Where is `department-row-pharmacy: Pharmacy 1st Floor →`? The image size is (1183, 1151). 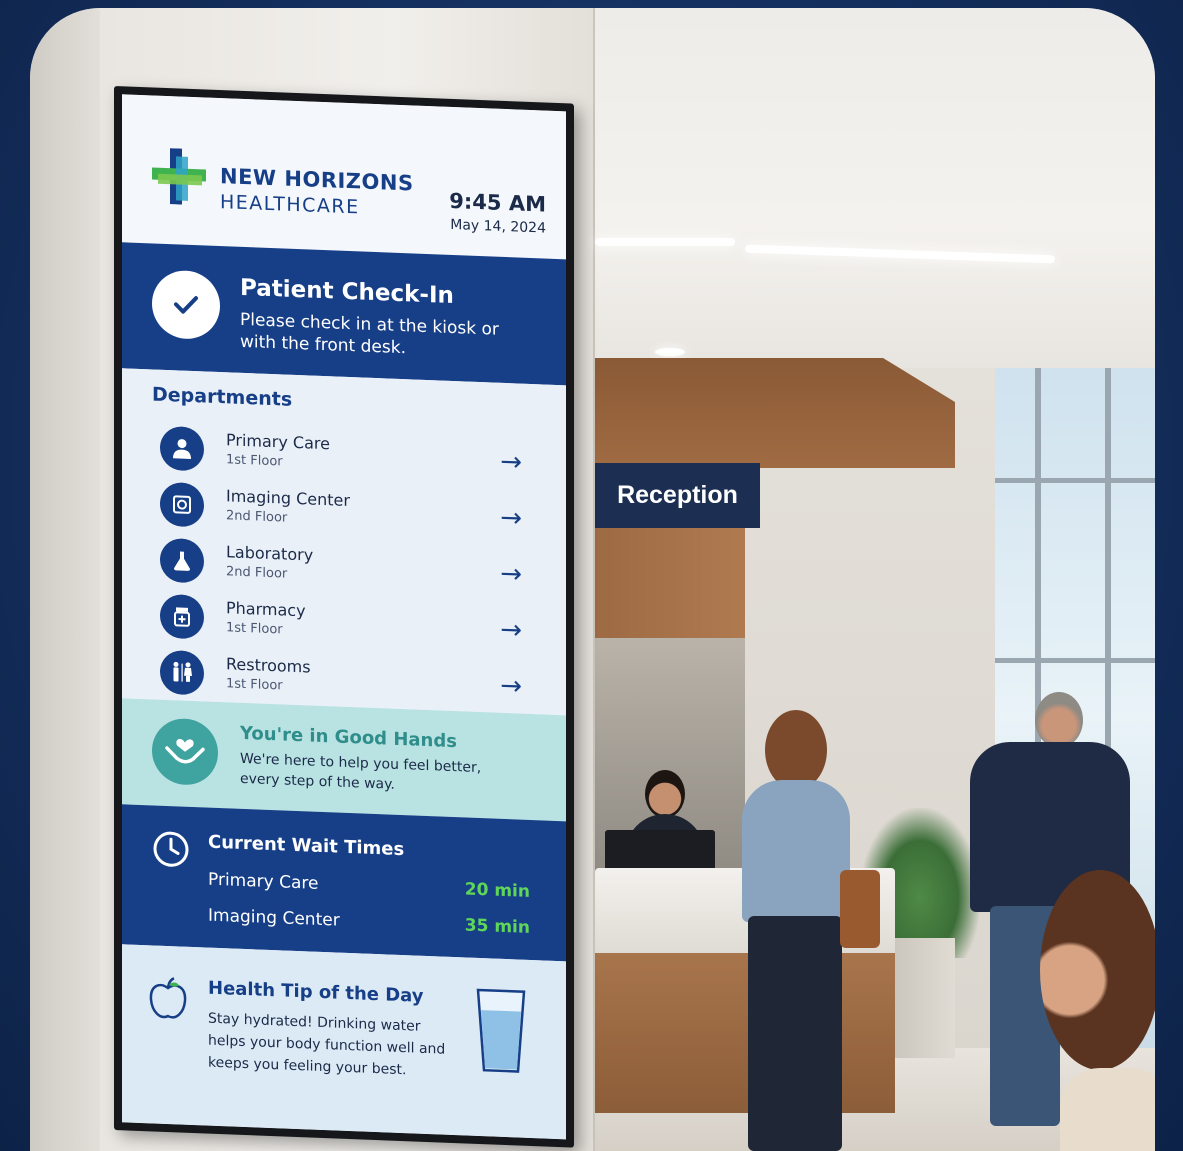
department-row-pharmacy: Pharmacy 1st Floor → is located at coordinates (342, 623).